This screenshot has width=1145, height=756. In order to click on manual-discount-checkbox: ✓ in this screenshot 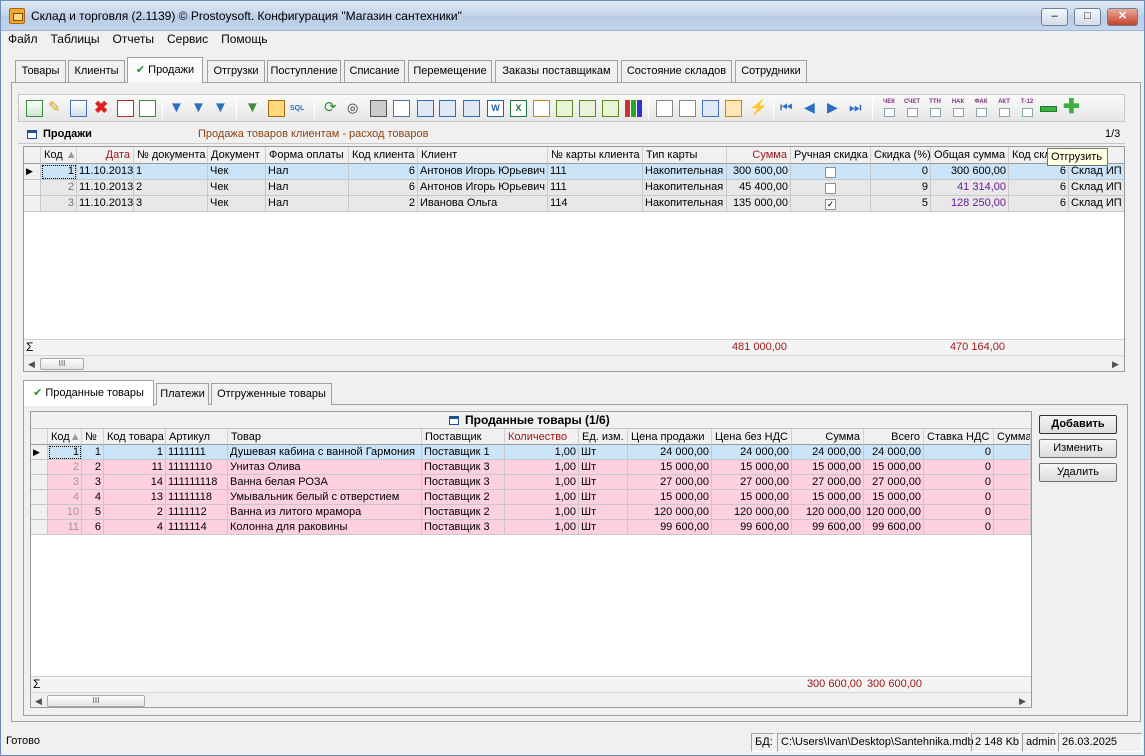, I will do `click(831, 204)`.